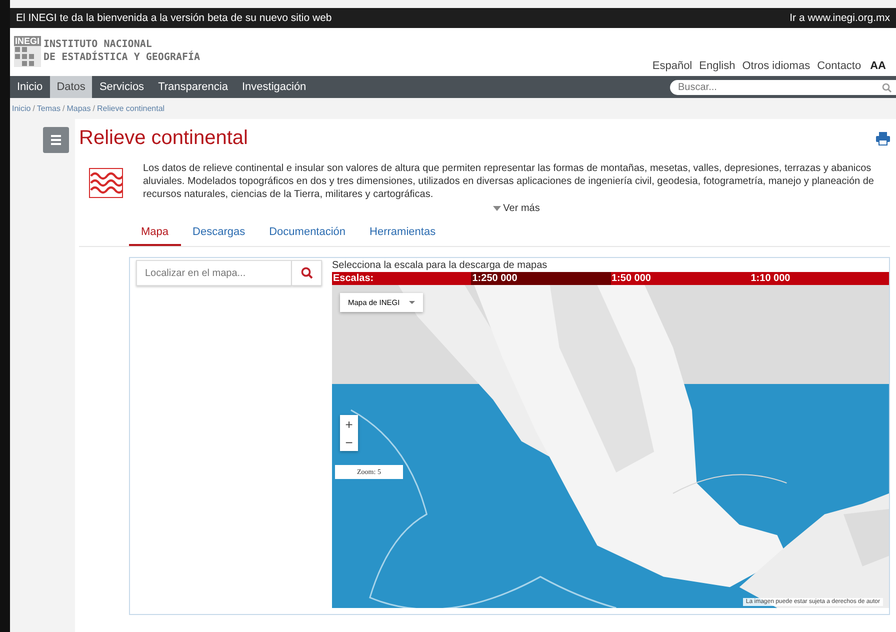  Describe the element at coordinates (130, 108) in the screenshot. I see `breadcrumb-link: Relieve continental` at that location.